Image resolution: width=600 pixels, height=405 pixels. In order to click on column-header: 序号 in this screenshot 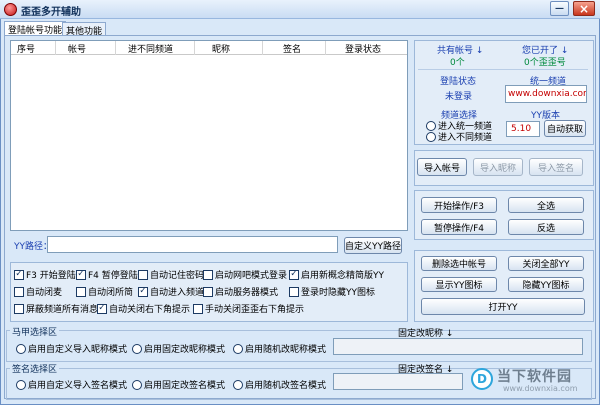, I will do `click(26, 50)`.